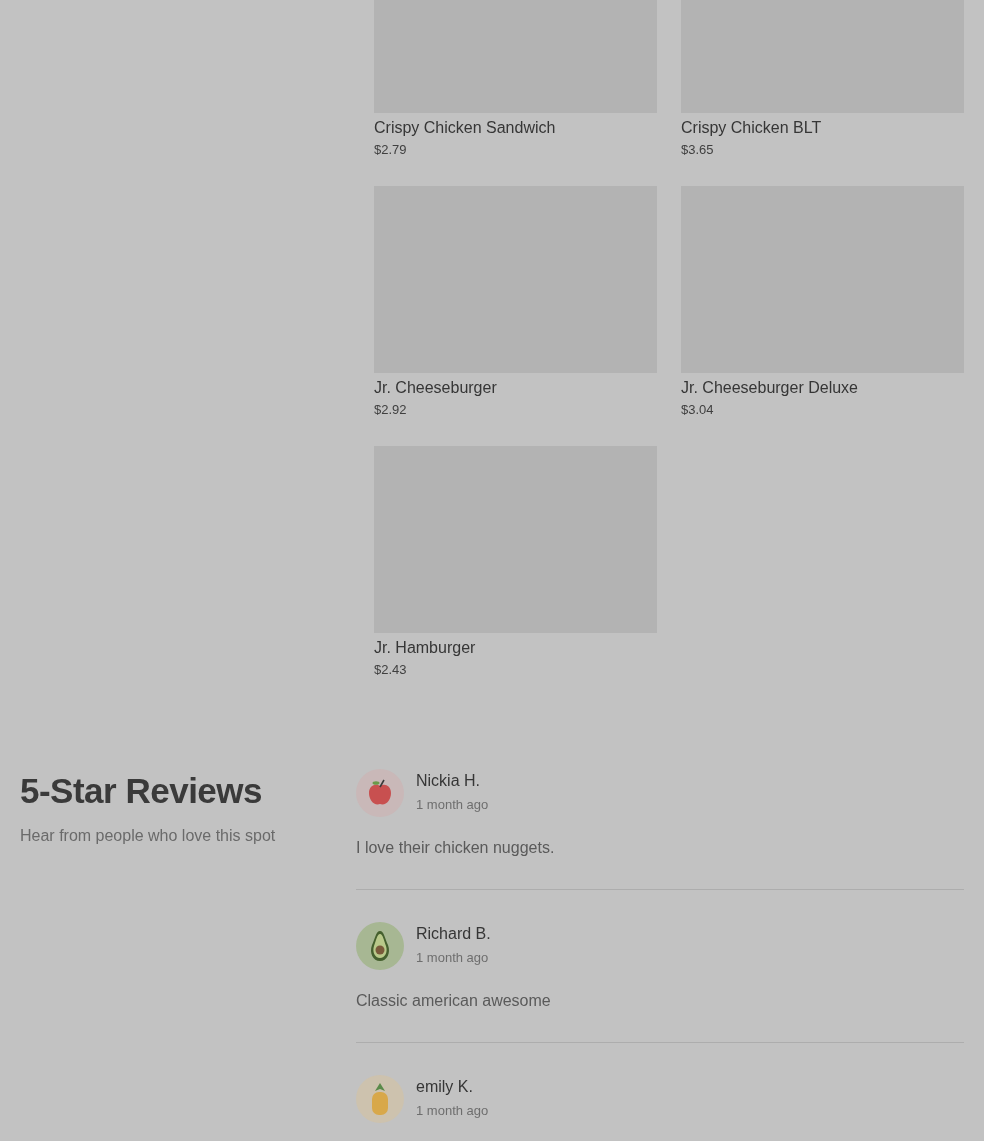 The image size is (984, 1141). I want to click on item-price: $2.43, so click(391, 670).